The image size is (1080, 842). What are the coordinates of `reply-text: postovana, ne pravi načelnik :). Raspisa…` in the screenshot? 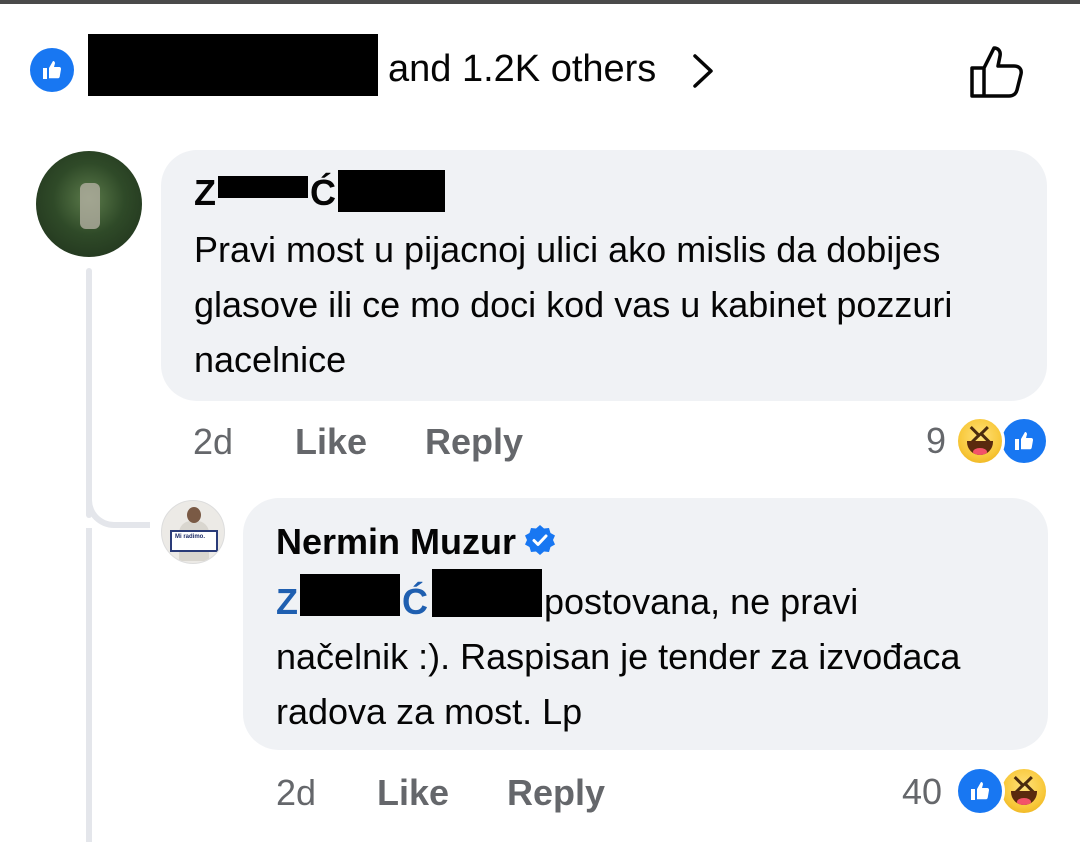 It's located at (618, 656).